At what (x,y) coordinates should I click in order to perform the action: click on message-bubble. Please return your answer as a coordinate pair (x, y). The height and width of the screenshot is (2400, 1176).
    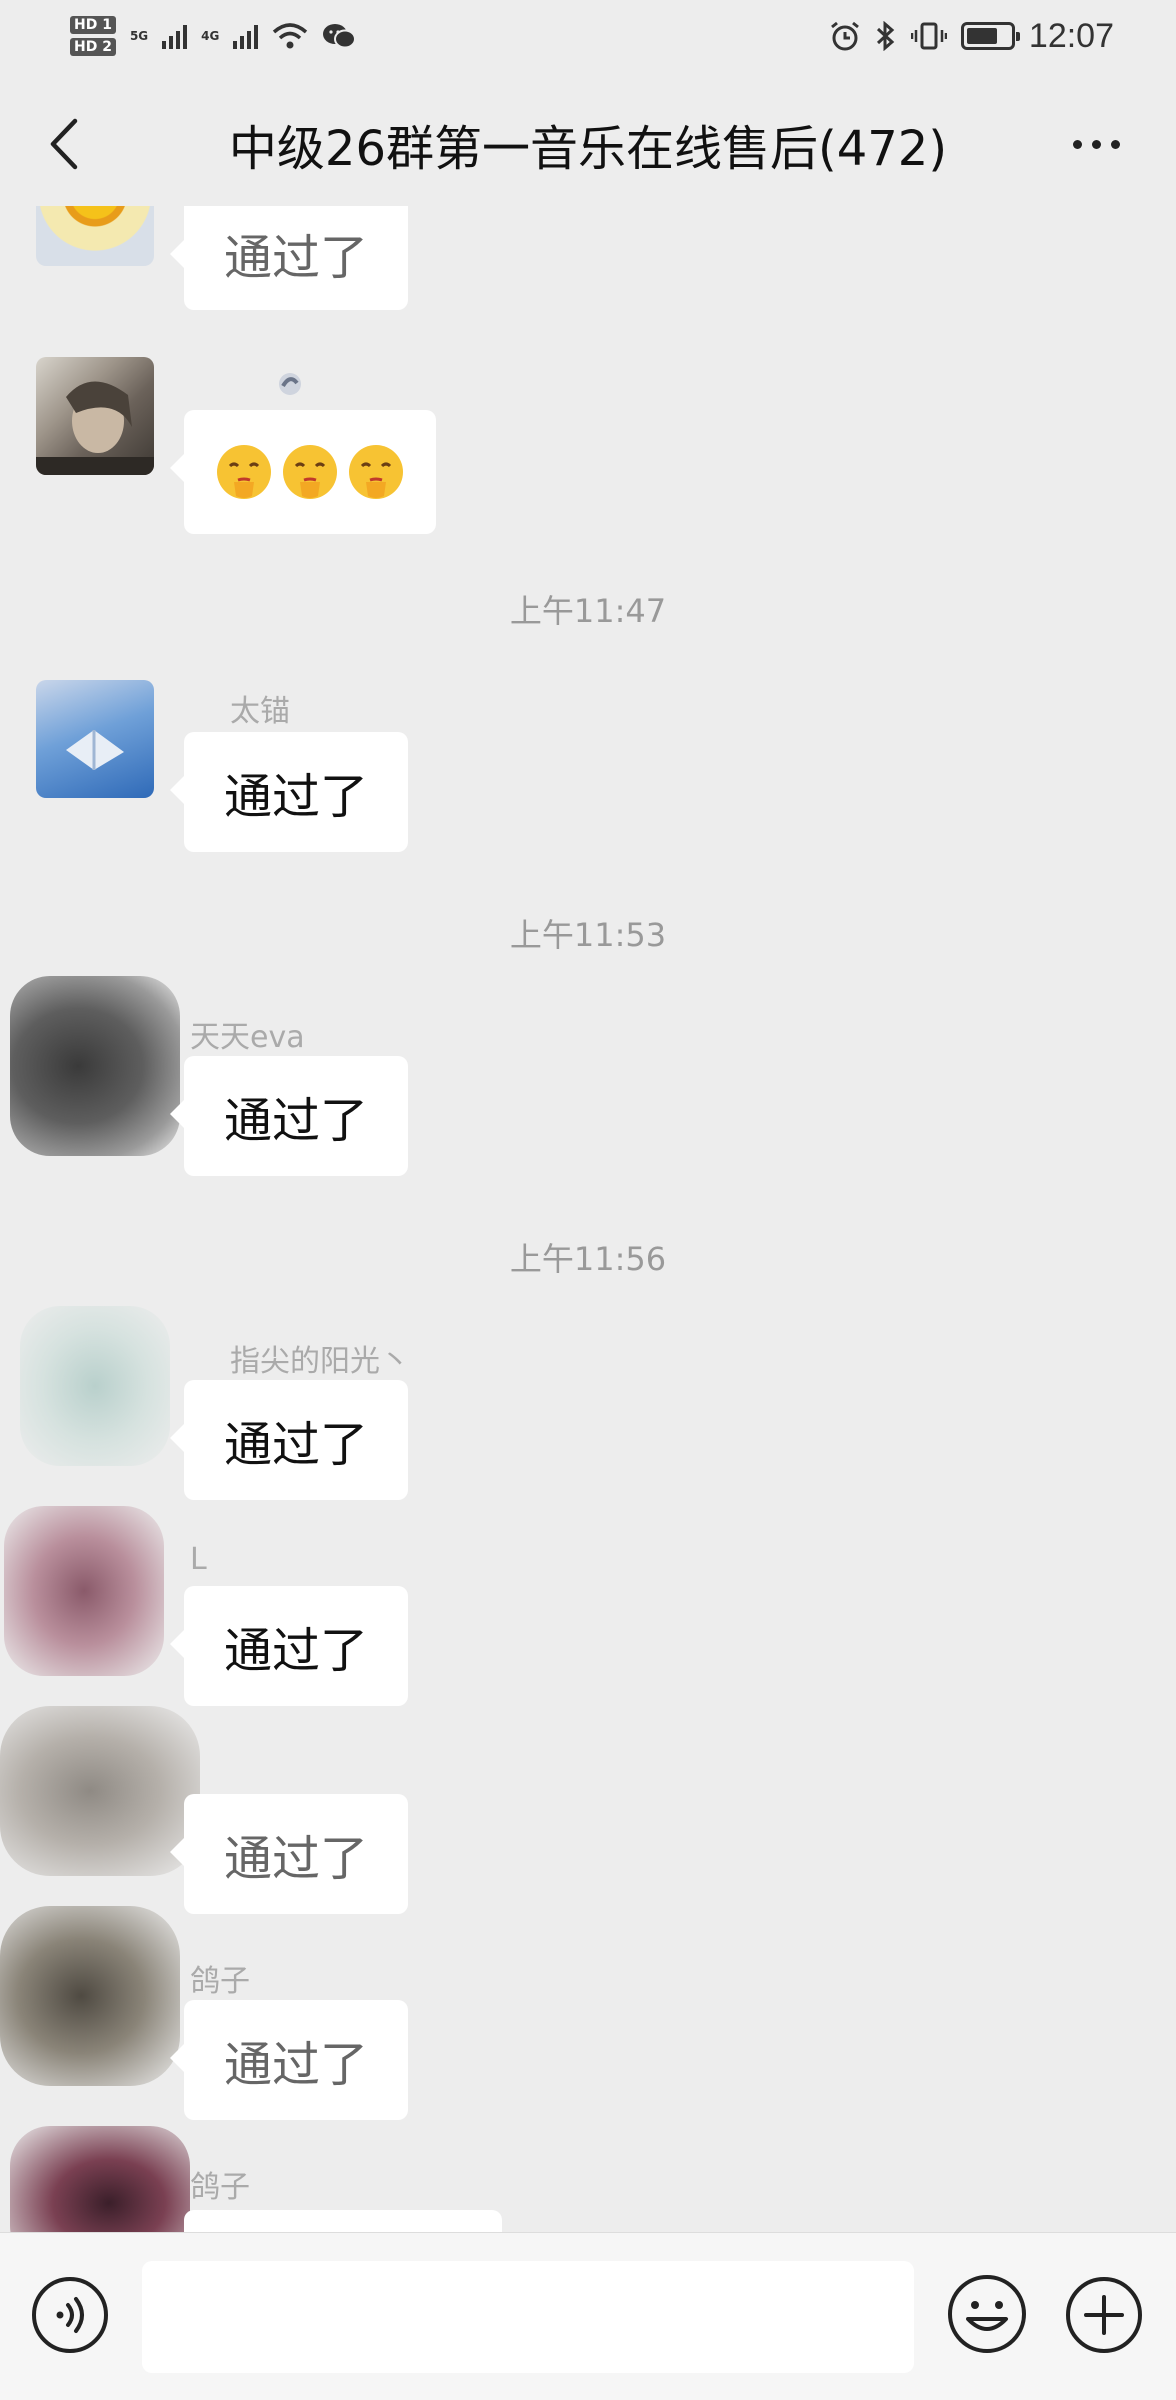
    Looking at the image, I should click on (343, 2221).